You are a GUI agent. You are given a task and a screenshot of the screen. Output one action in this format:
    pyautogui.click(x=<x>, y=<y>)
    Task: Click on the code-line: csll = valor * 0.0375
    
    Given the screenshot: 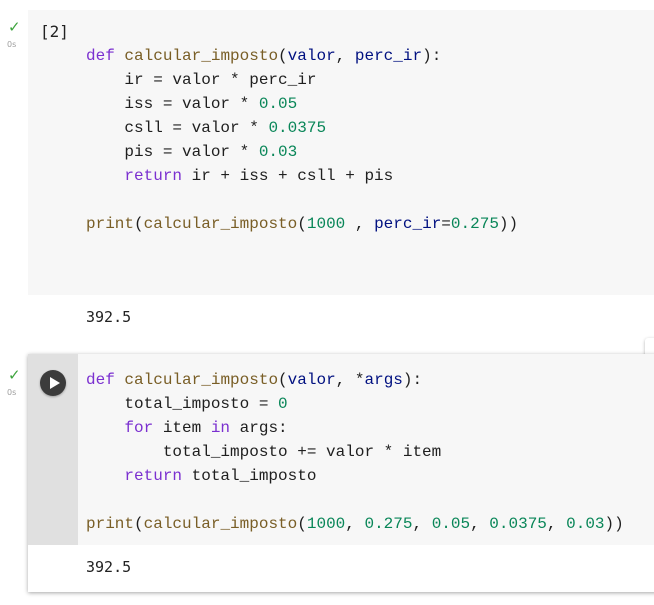 What is the action you would take?
    pyautogui.click(x=206, y=128)
    